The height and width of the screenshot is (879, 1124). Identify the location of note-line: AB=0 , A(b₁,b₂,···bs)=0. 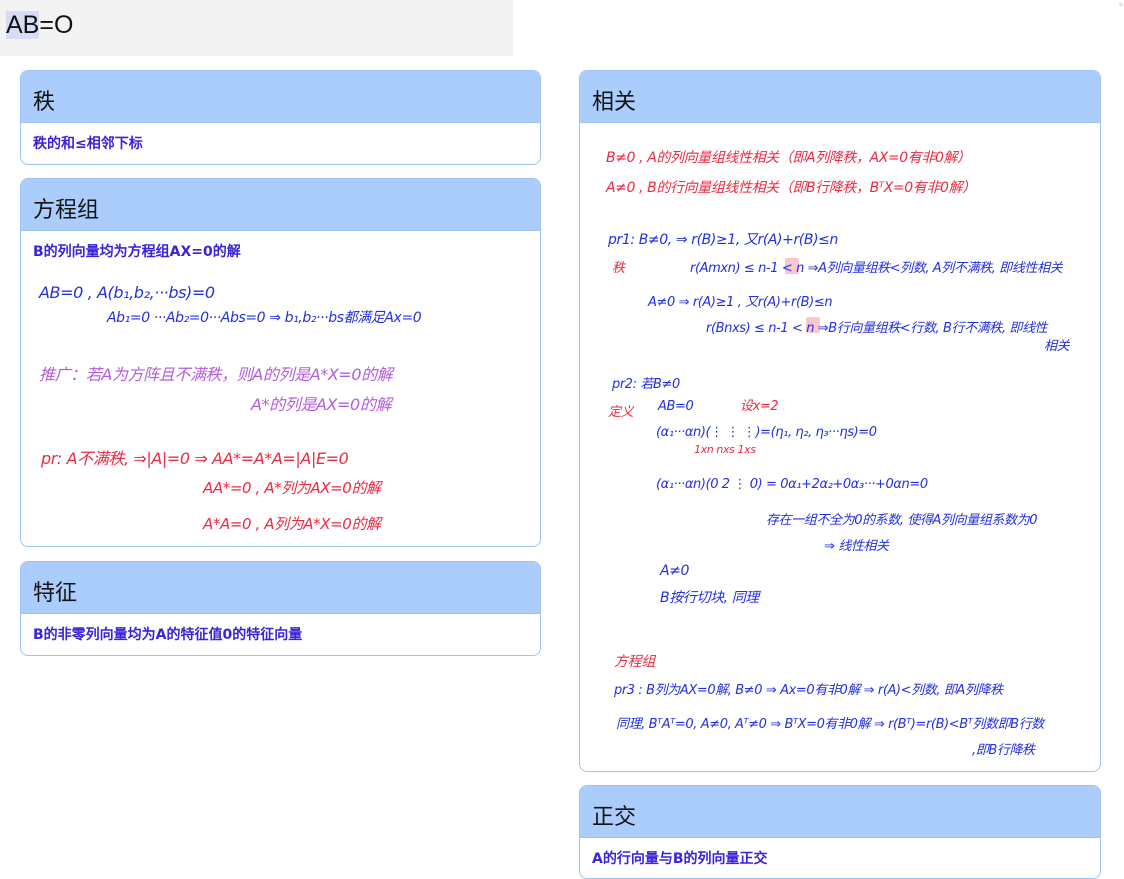
(127, 292).